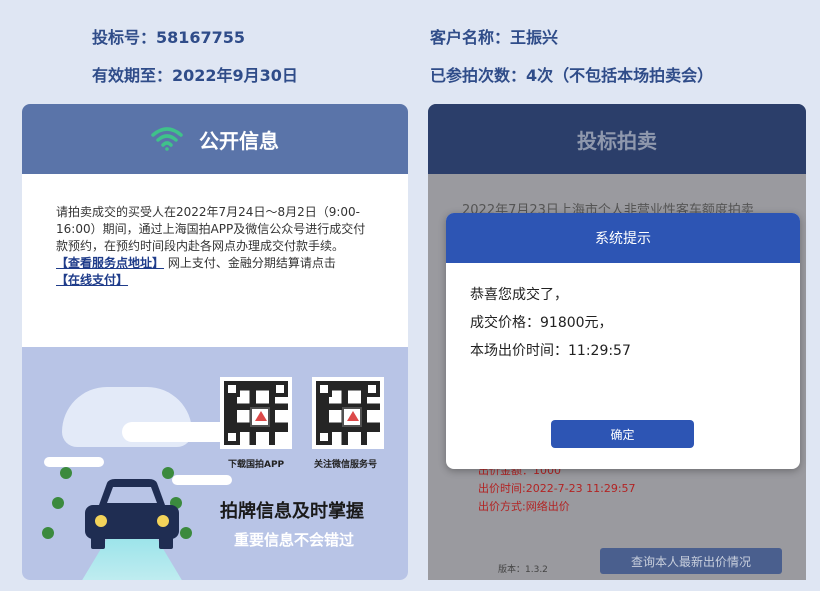 The image size is (820, 591). What do you see at coordinates (239, 140) in the screenshot?
I see `public-info-title: 公开信息` at bounding box center [239, 140].